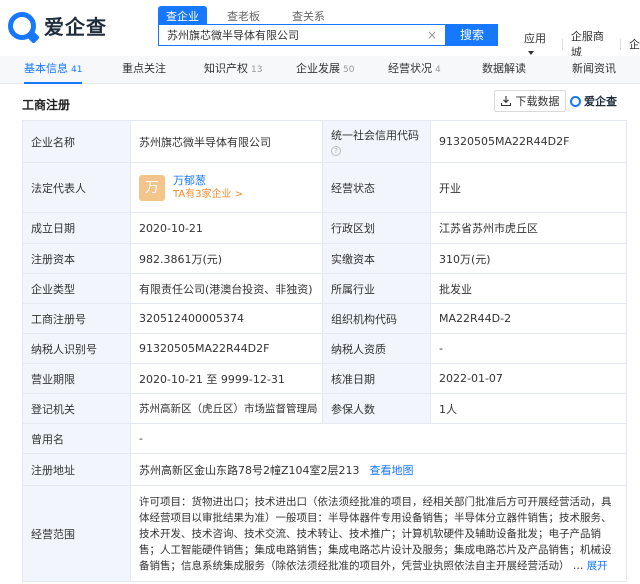 The image size is (640, 584). Describe the element at coordinates (376, 187) in the screenshot. I see `cell-label: 经营状态` at that location.